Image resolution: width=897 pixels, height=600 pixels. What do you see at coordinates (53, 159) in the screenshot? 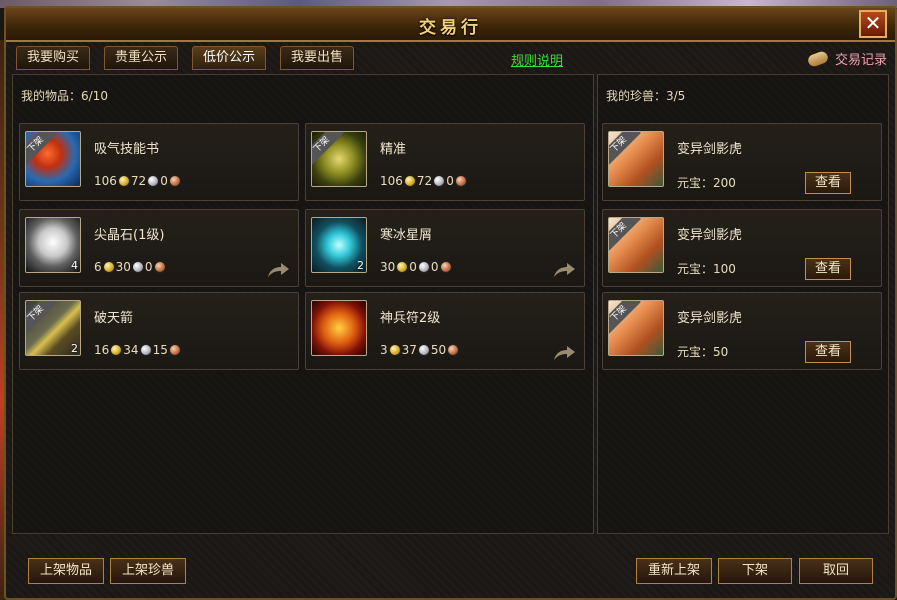
I see `skill-book-icon: 下架` at bounding box center [53, 159].